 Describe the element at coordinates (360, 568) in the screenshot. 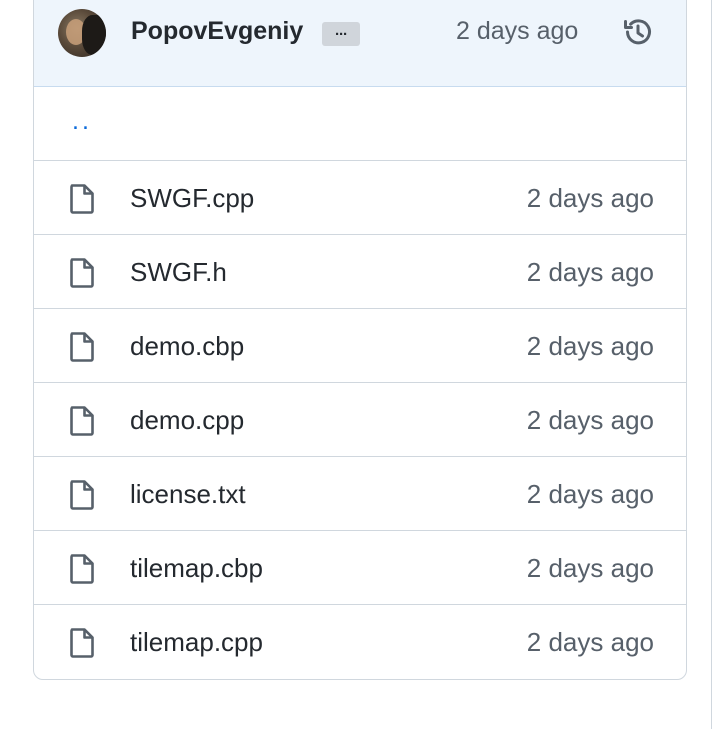

I see `file-row-5: tilemap.cbp 2 days ago` at that location.